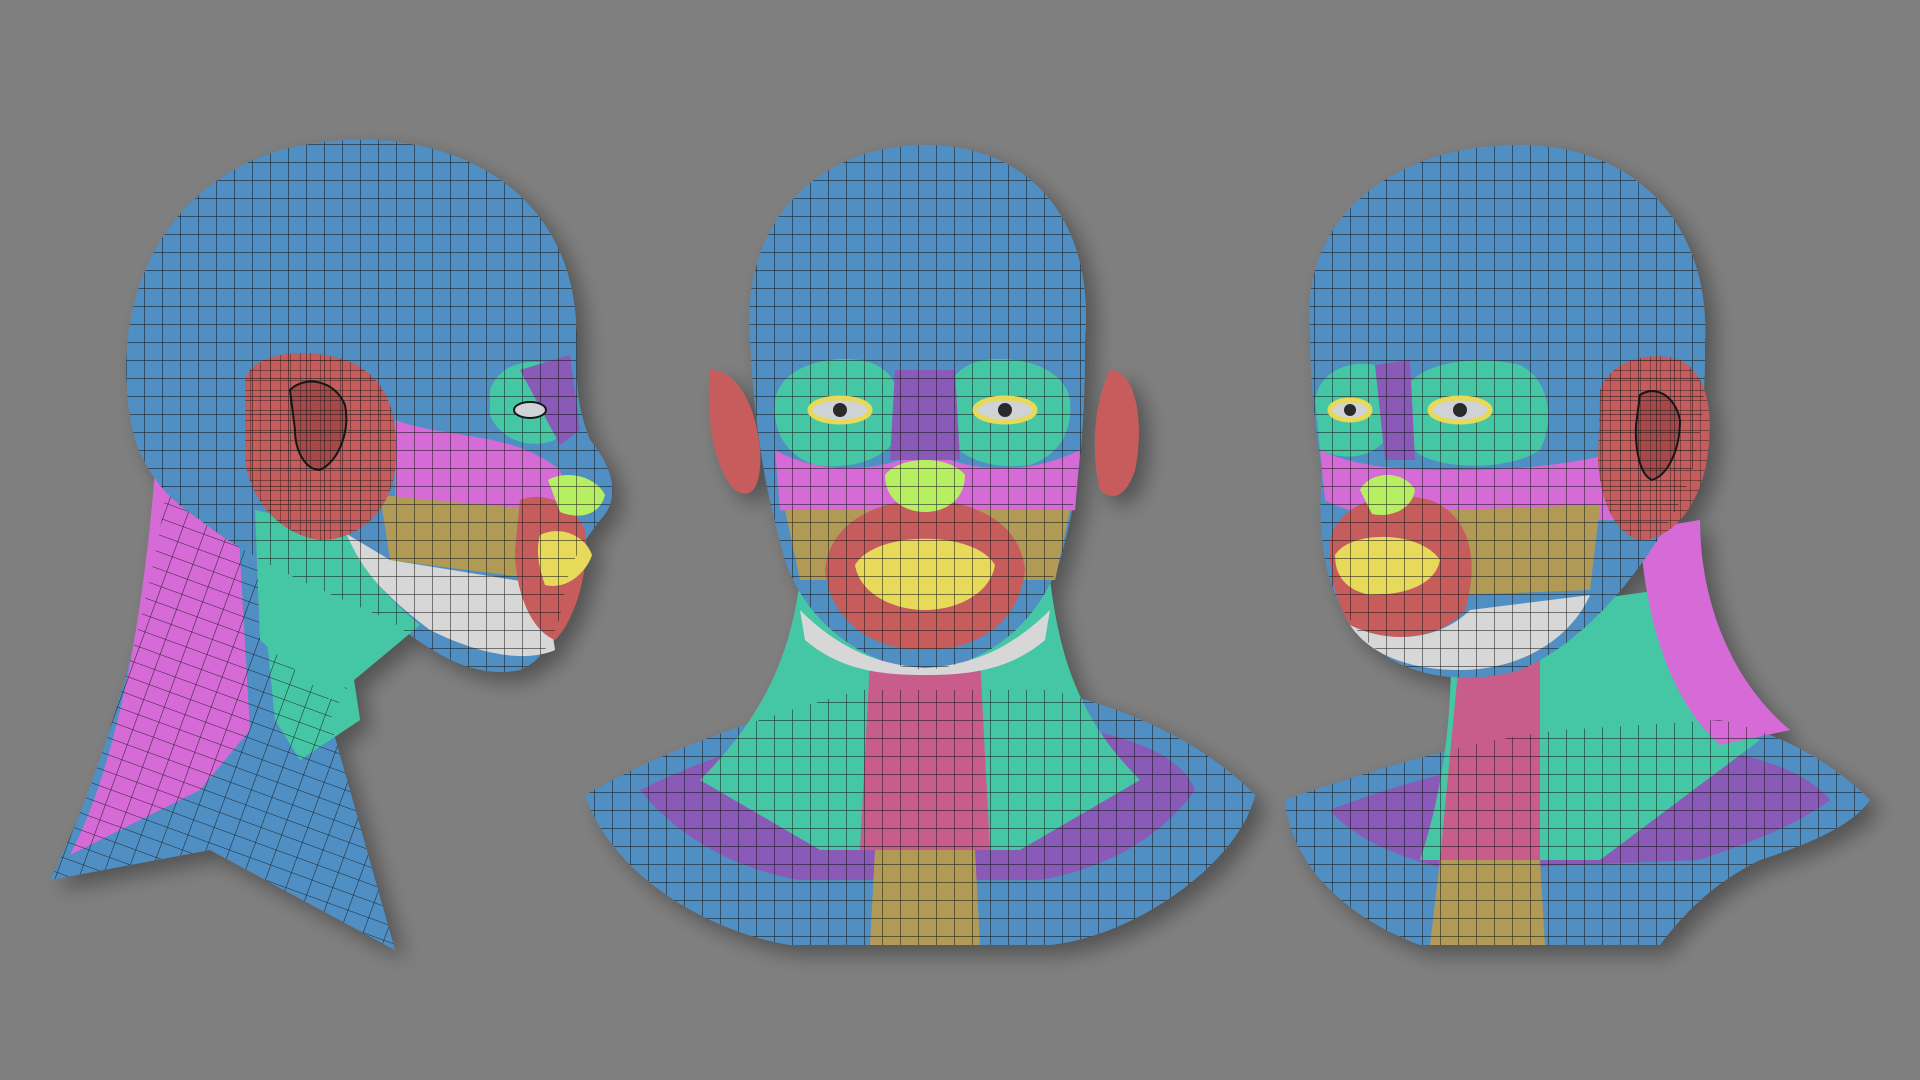  Describe the element at coordinates (1460, 410) in the screenshot. I see `tq-pupil-right` at that location.